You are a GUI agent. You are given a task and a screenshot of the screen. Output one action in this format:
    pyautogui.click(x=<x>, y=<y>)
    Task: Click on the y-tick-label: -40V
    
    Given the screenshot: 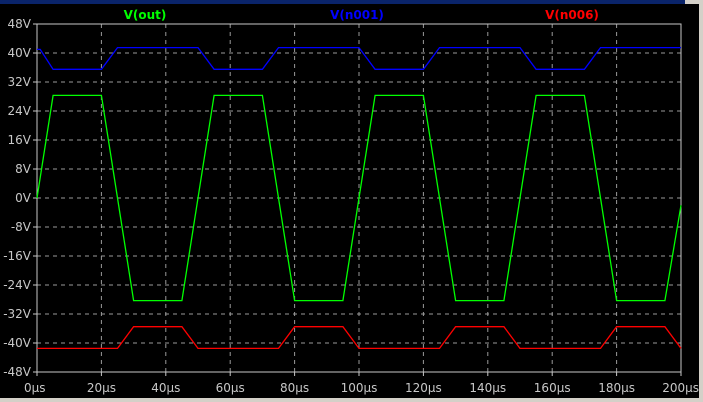 What is the action you would take?
    pyautogui.click(x=17, y=343)
    